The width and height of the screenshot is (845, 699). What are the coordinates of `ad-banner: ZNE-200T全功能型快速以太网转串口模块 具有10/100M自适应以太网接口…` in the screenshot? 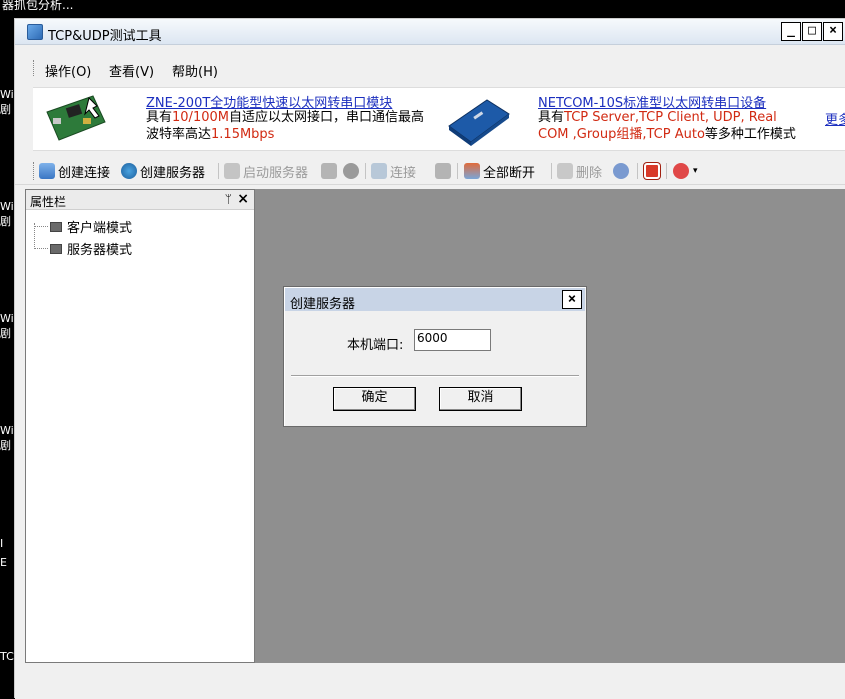 It's located at (439, 119).